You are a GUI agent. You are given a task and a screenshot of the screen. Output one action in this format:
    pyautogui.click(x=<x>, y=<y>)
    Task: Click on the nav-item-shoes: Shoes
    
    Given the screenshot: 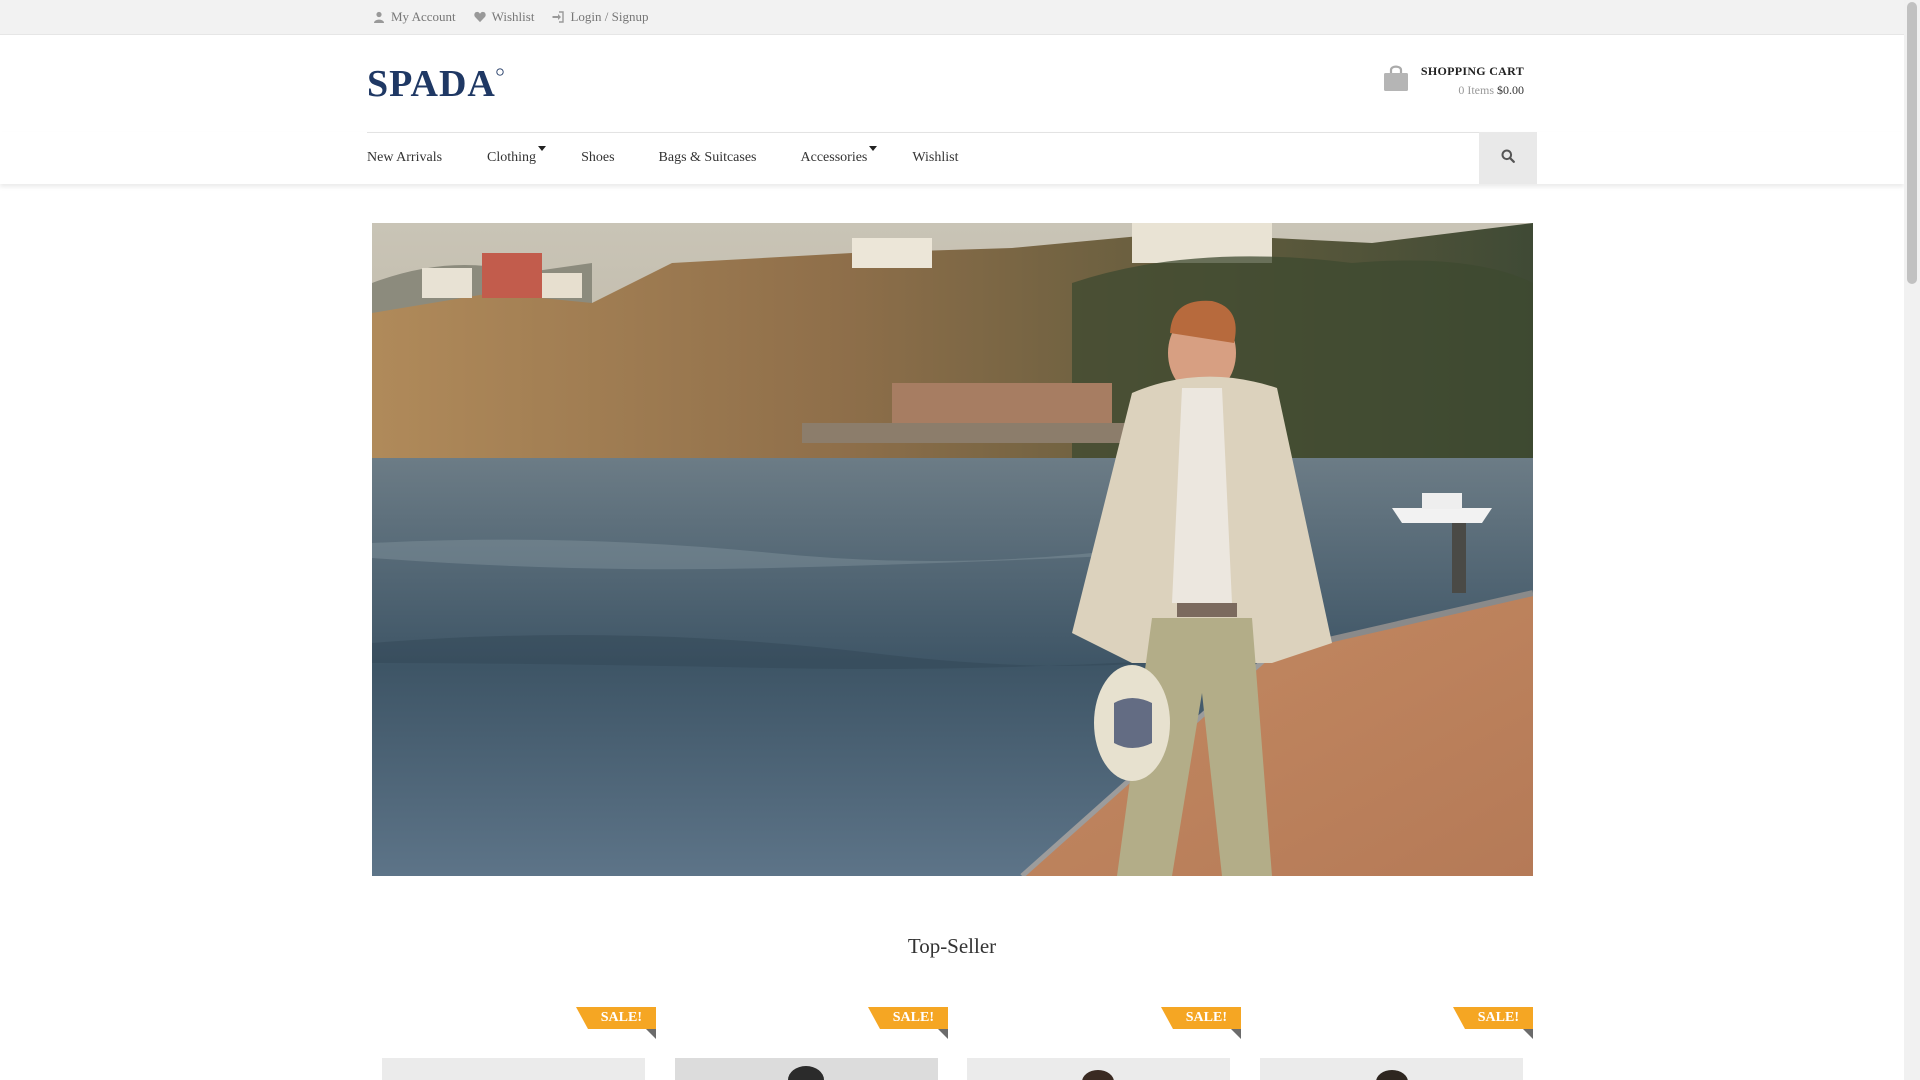 What is the action you would take?
    pyautogui.click(x=600, y=158)
    